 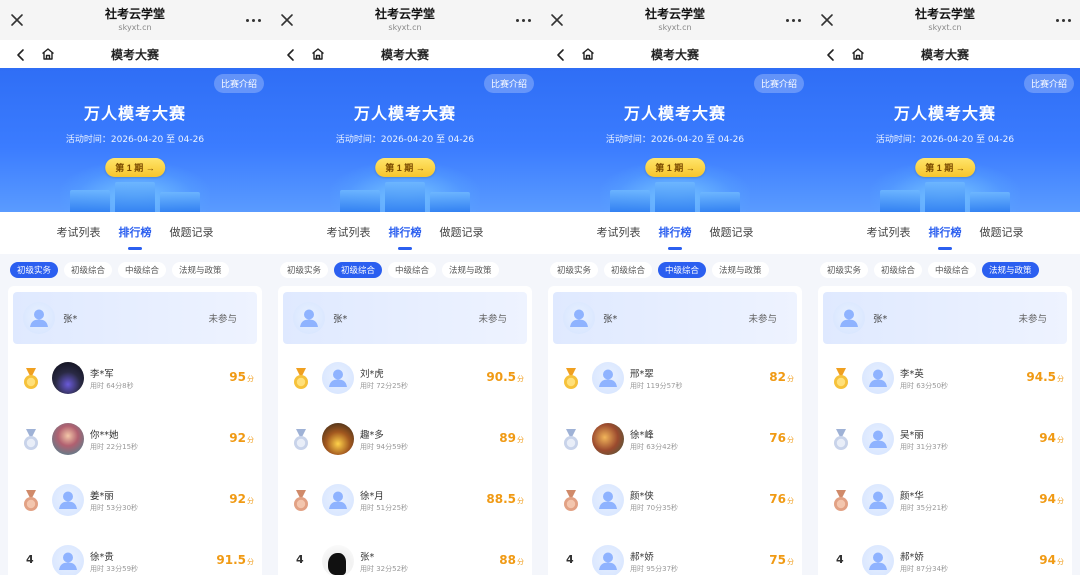 I want to click on browser-top-bar: 社考云学堂 skyxt.cn, so click(x=405, y=20).